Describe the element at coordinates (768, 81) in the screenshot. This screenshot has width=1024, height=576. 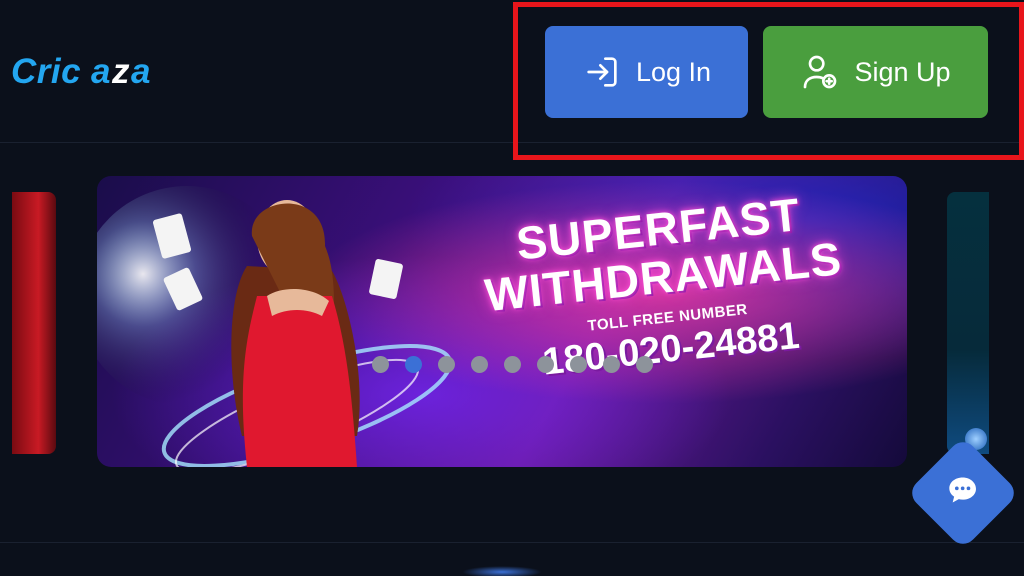
I see `annotation-highlight-box` at that location.